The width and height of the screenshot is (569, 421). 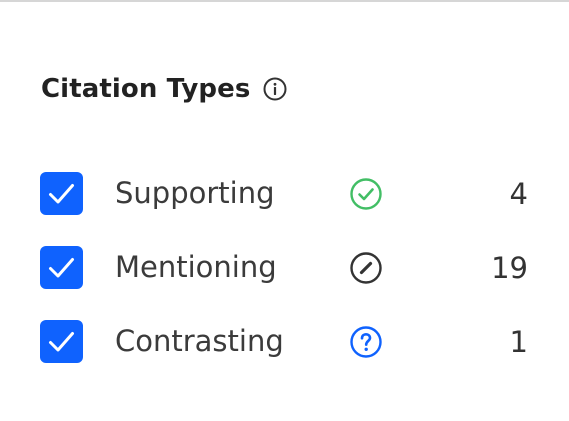 I want to click on question-circle-icon, so click(x=366, y=342).